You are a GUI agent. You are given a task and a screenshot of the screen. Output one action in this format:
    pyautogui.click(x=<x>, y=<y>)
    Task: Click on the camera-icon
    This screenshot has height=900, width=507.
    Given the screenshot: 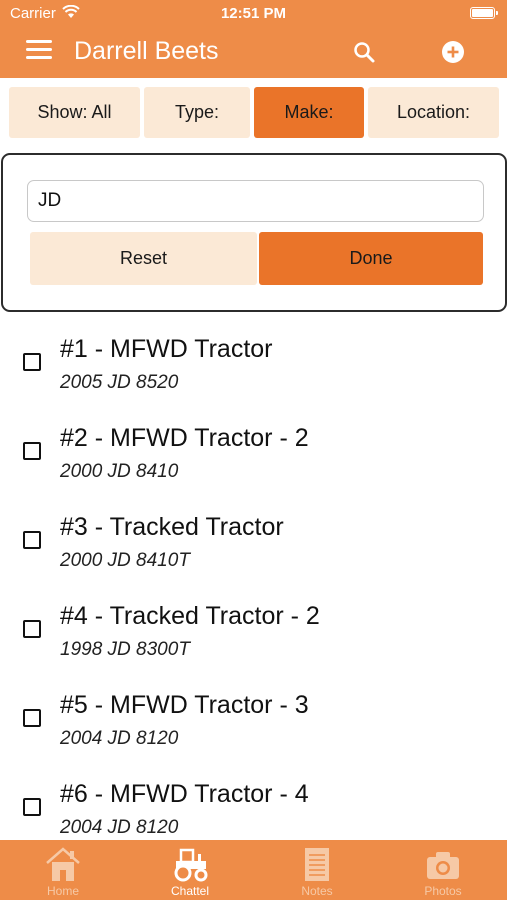 What is the action you would take?
    pyautogui.click(x=443, y=865)
    